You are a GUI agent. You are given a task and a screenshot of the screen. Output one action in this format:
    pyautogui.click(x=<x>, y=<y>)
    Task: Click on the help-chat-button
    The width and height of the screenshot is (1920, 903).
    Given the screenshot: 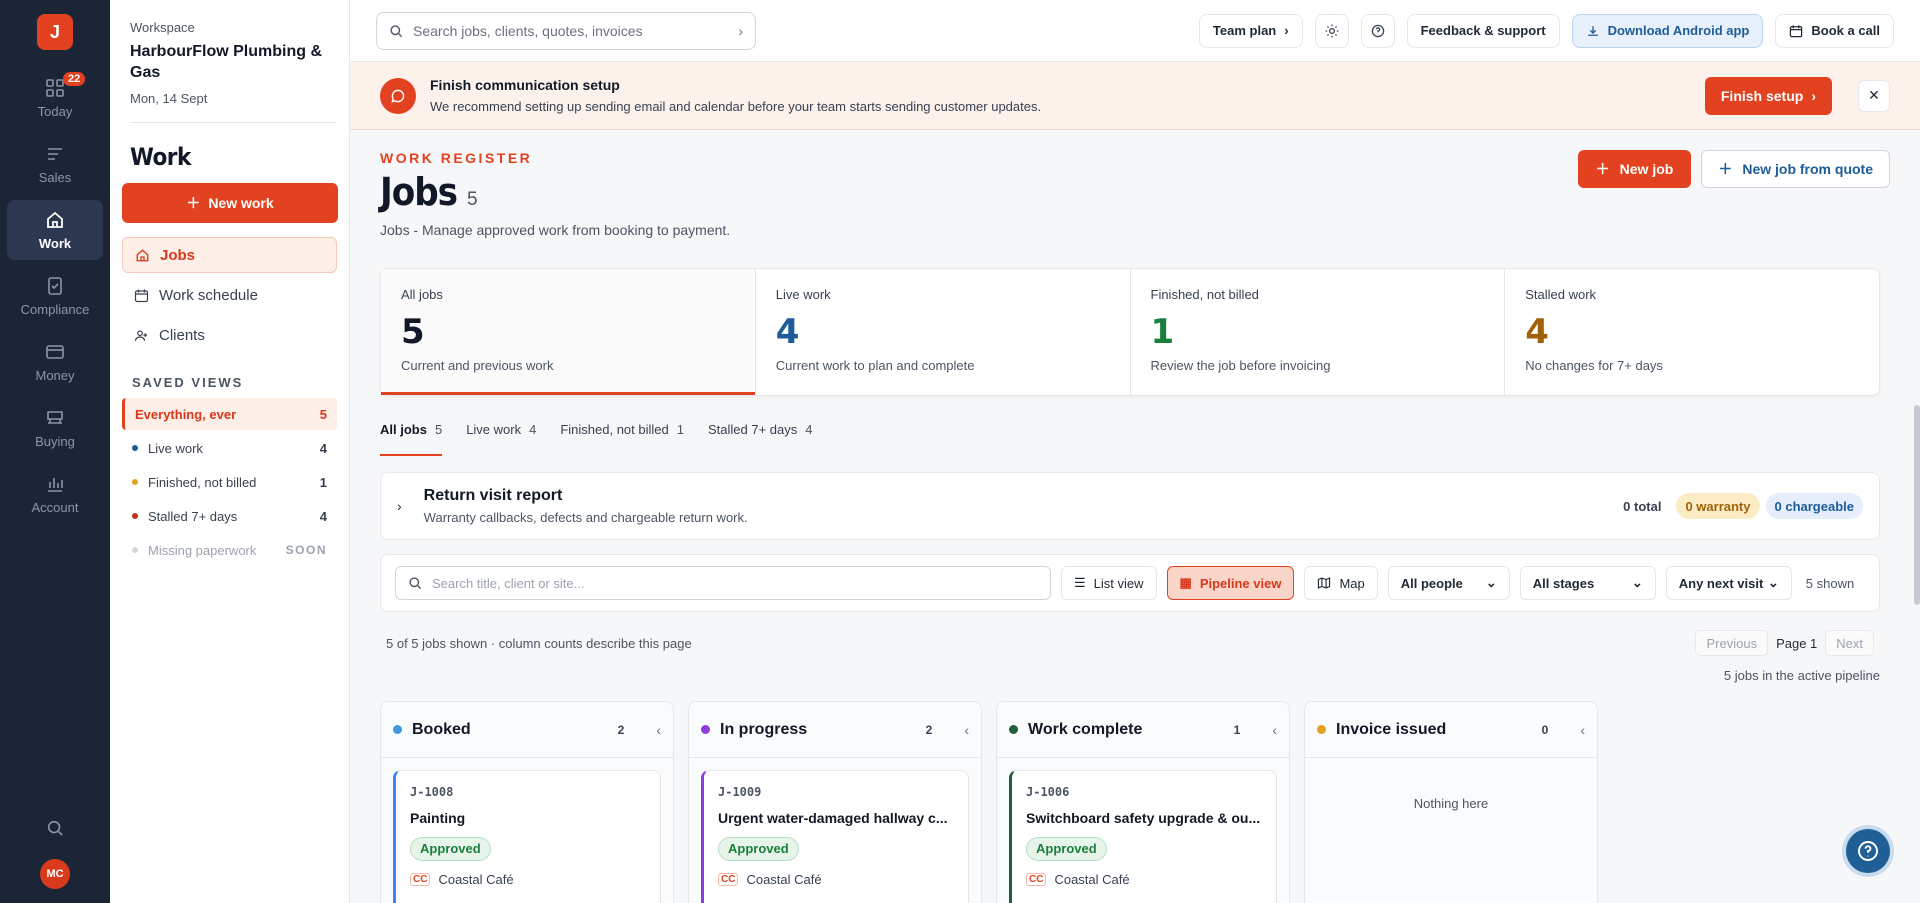 What is the action you would take?
    pyautogui.click(x=1868, y=851)
    